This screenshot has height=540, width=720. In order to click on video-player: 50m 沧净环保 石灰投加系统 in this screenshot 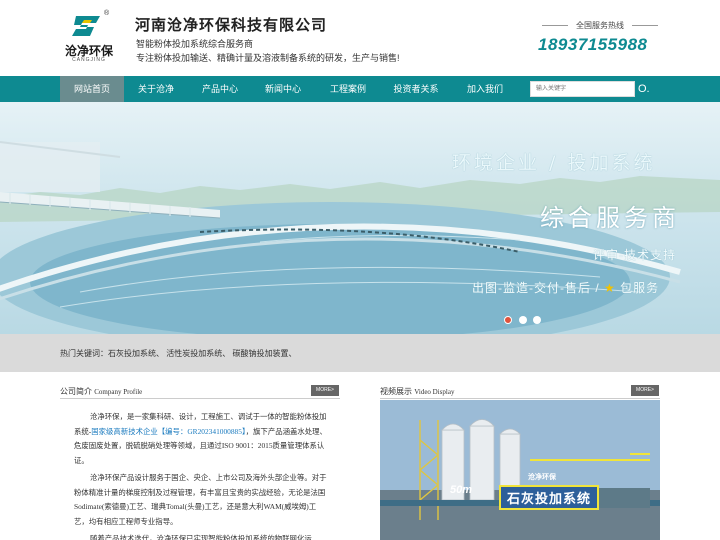, I will do `click(520, 470)`.